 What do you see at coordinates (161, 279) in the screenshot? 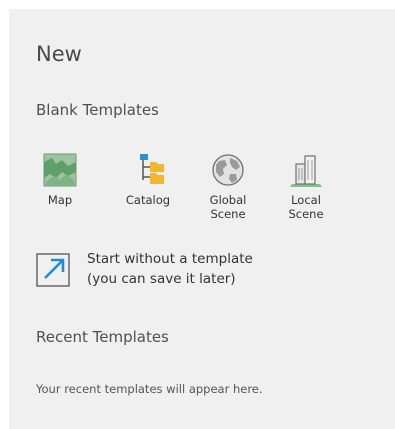
I see `start-without-line2: (you can save it later)` at bounding box center [161, 279].